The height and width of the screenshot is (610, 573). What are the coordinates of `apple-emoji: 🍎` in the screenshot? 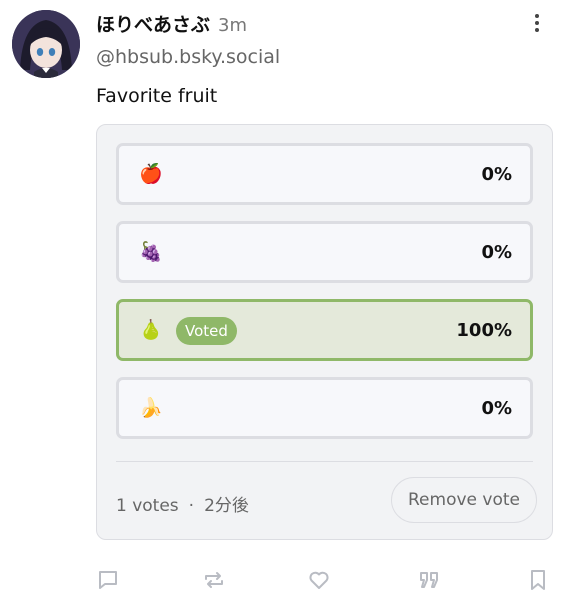 It's located at (151, 174).